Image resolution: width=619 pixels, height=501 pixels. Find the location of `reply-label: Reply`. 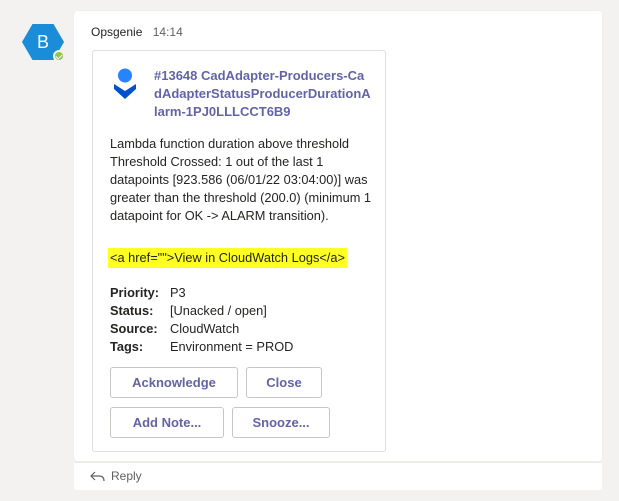

reply-label: Reply is located at coordinates (126, 476).